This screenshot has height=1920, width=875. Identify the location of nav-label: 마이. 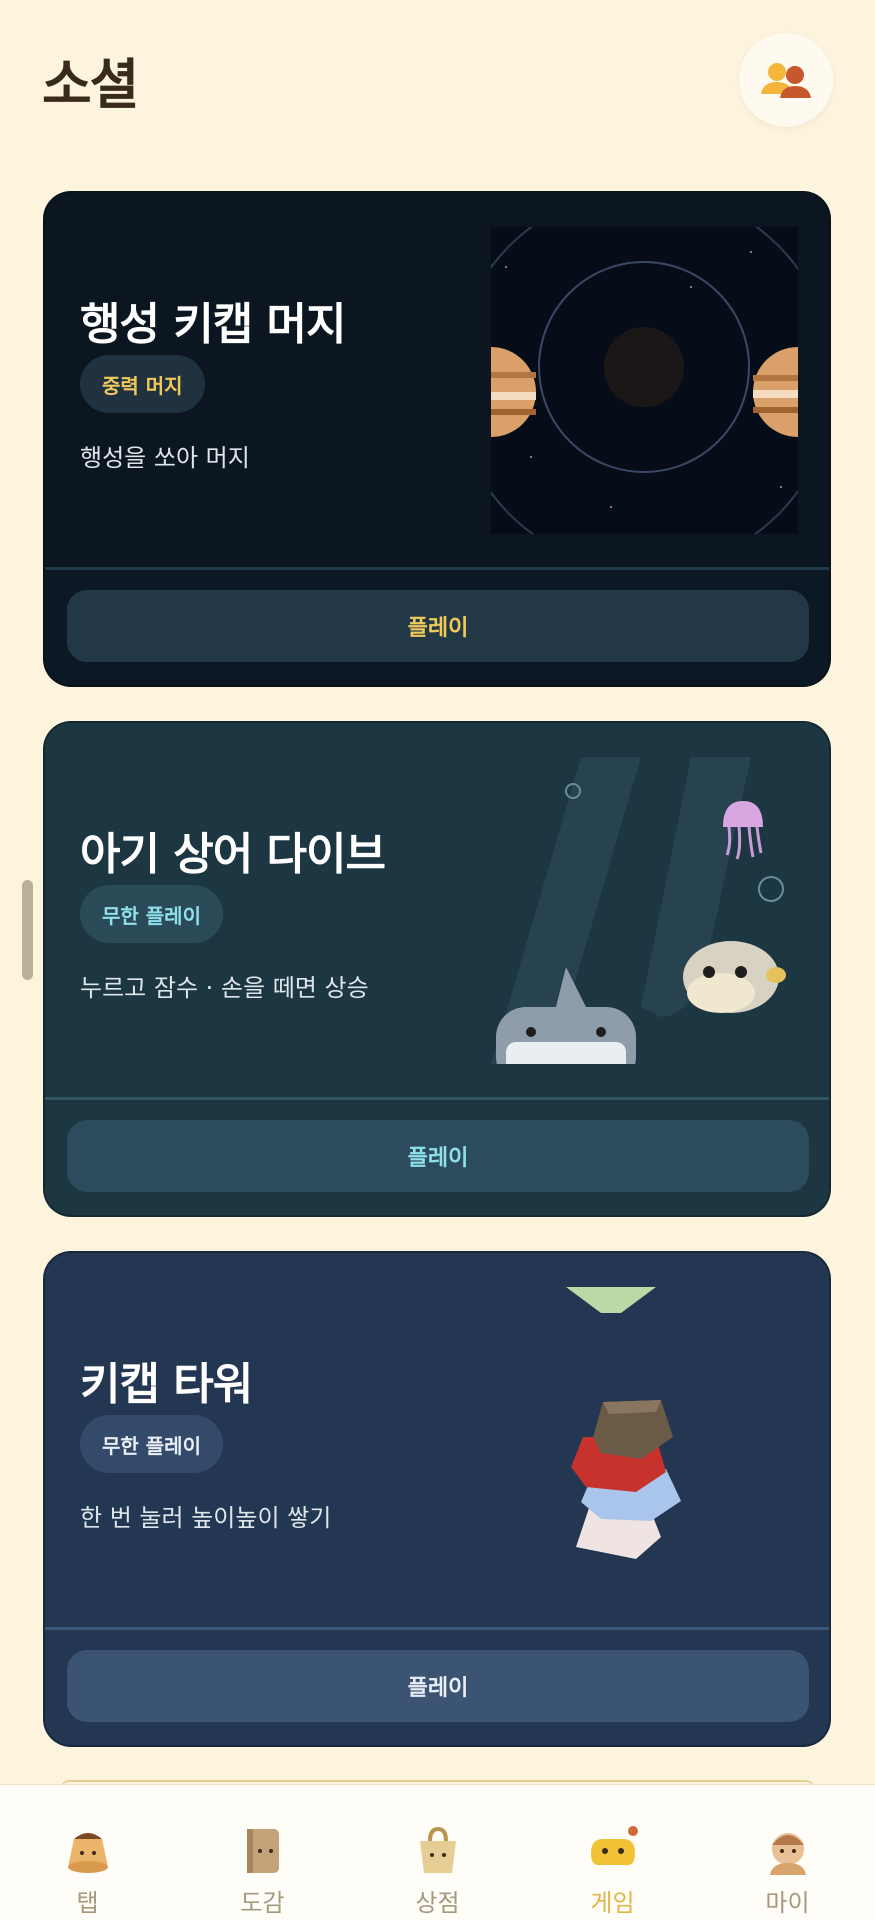
(787, 1903).